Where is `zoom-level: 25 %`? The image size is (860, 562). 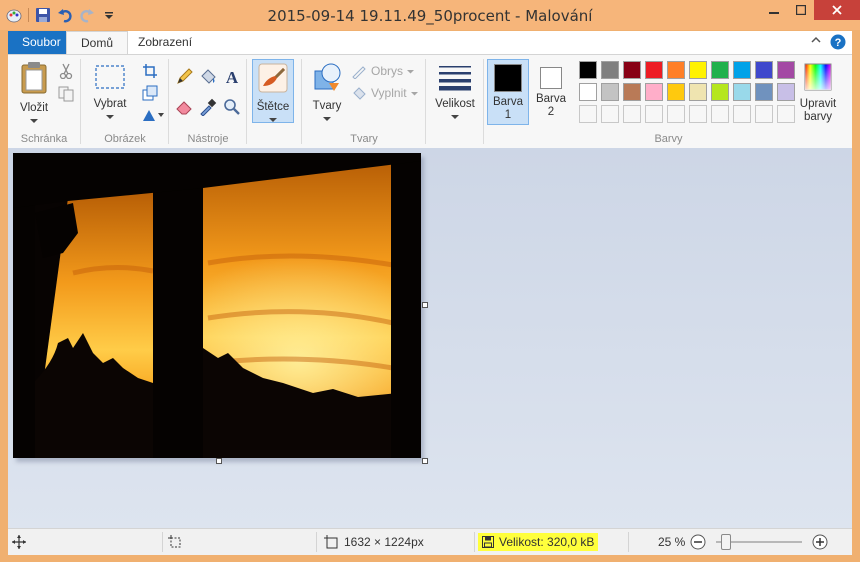
zoom-level: 25 % is located at coordinates (672, 542).